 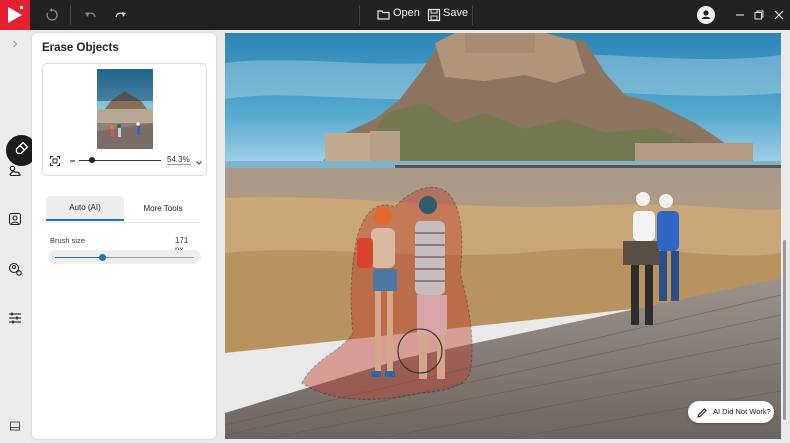 What do you see at coordinates (120, 15) in the screenshot?
I see `redo-icon` at bounding box center [120, 15].